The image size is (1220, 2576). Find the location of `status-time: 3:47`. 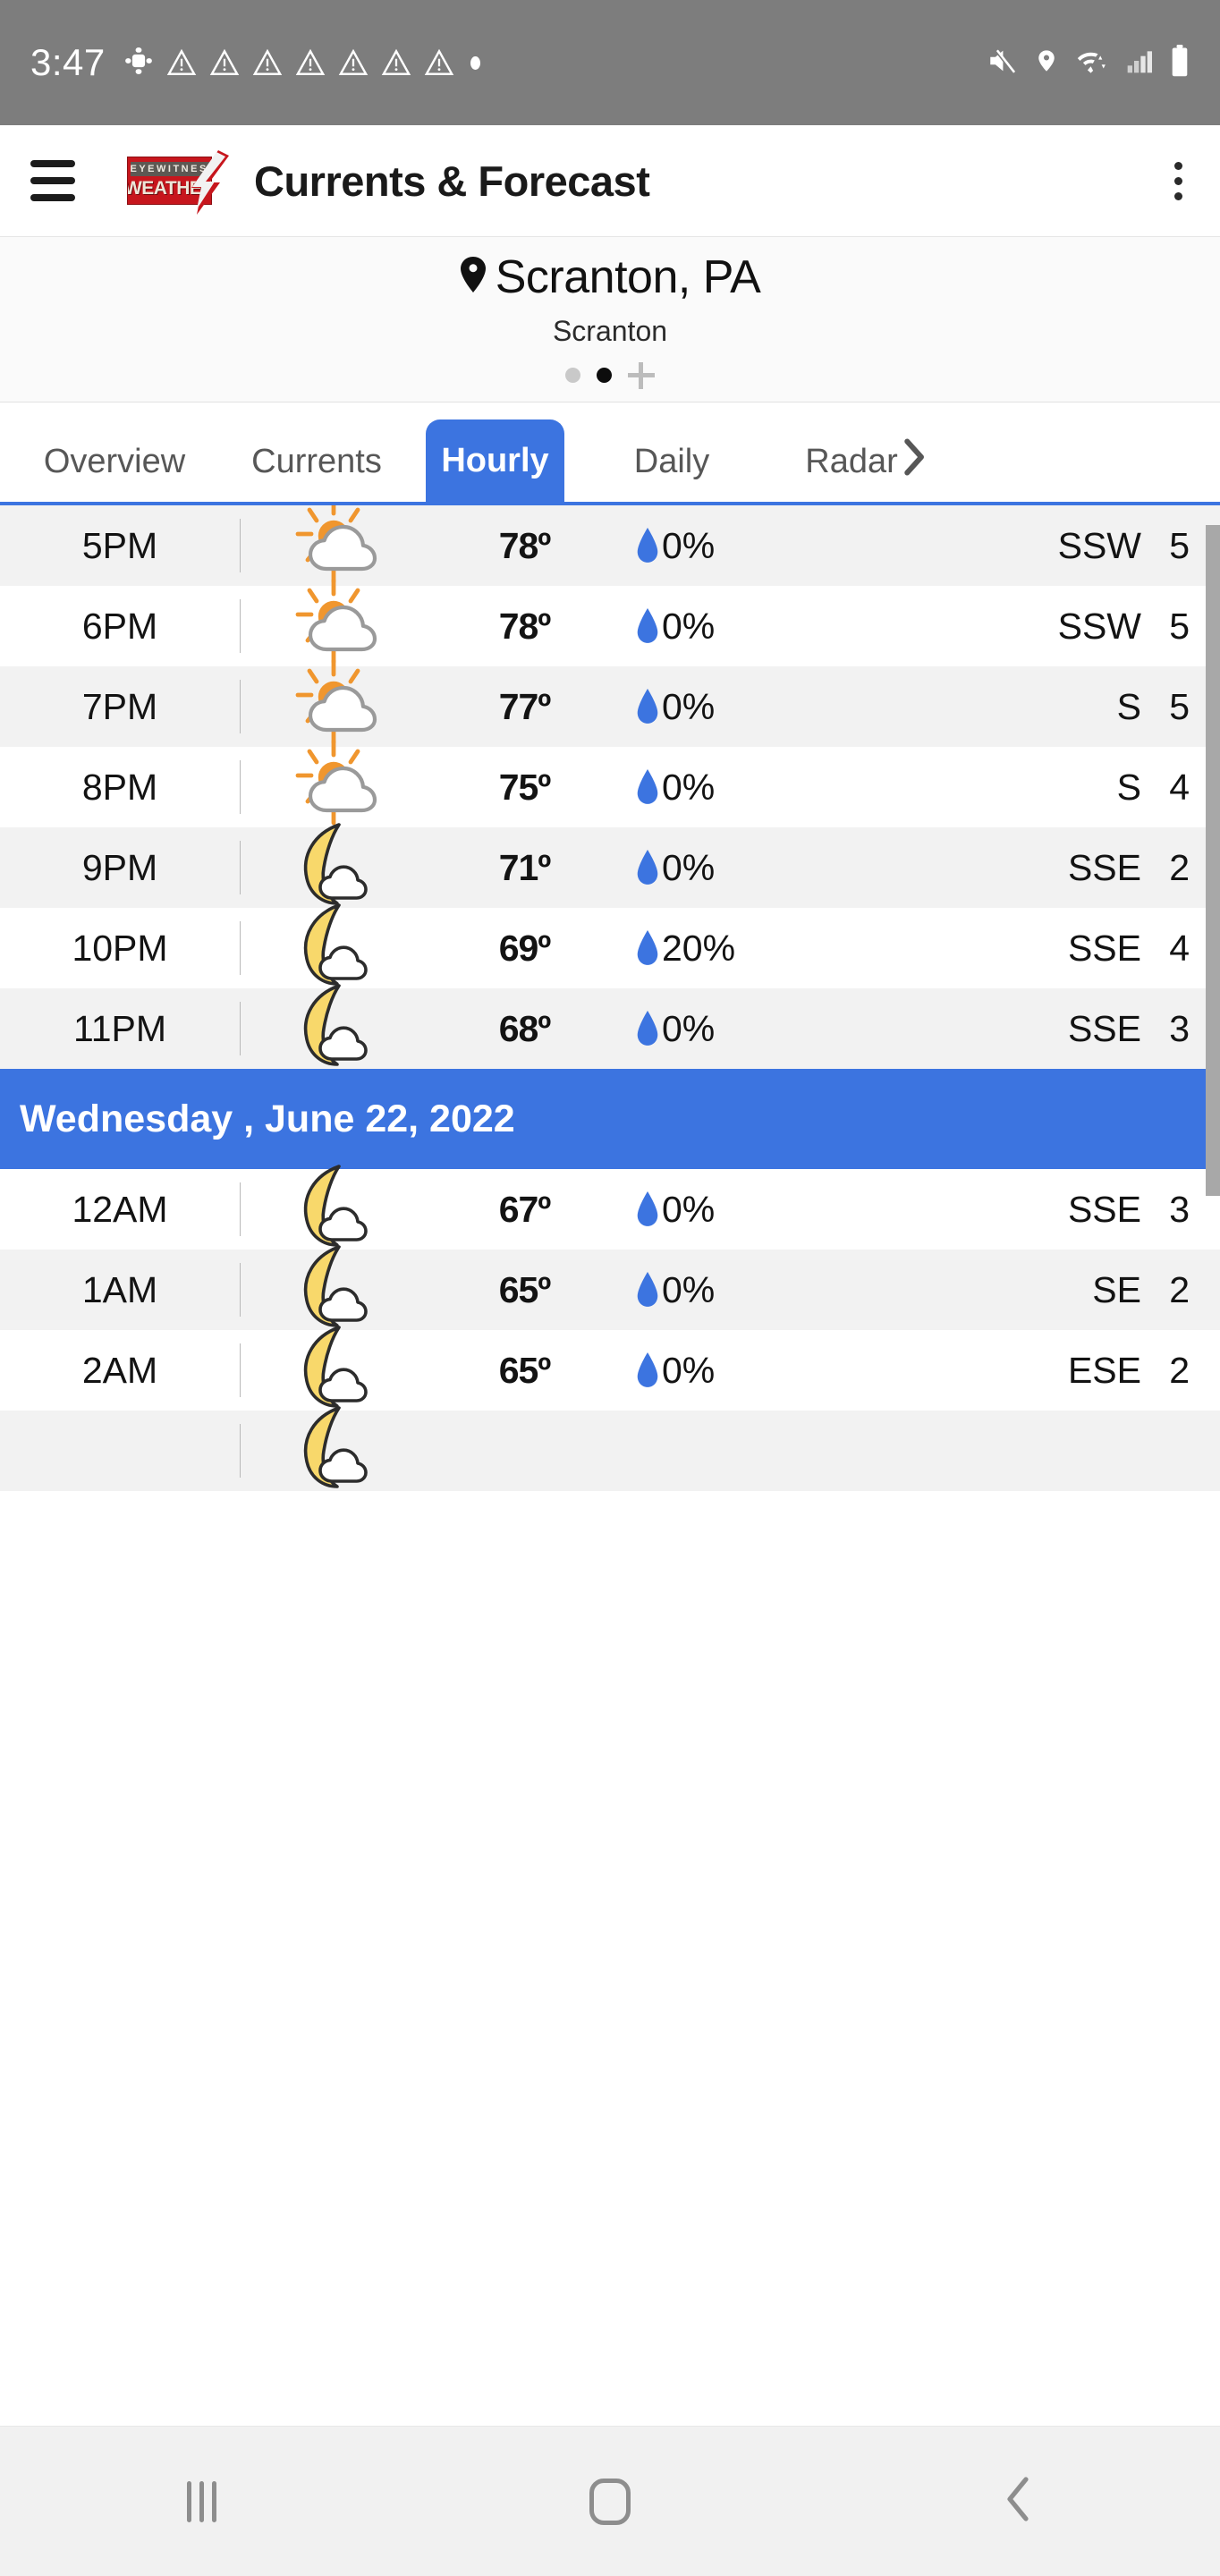

status-time: 3:47 is located at coordinates (68, 62).